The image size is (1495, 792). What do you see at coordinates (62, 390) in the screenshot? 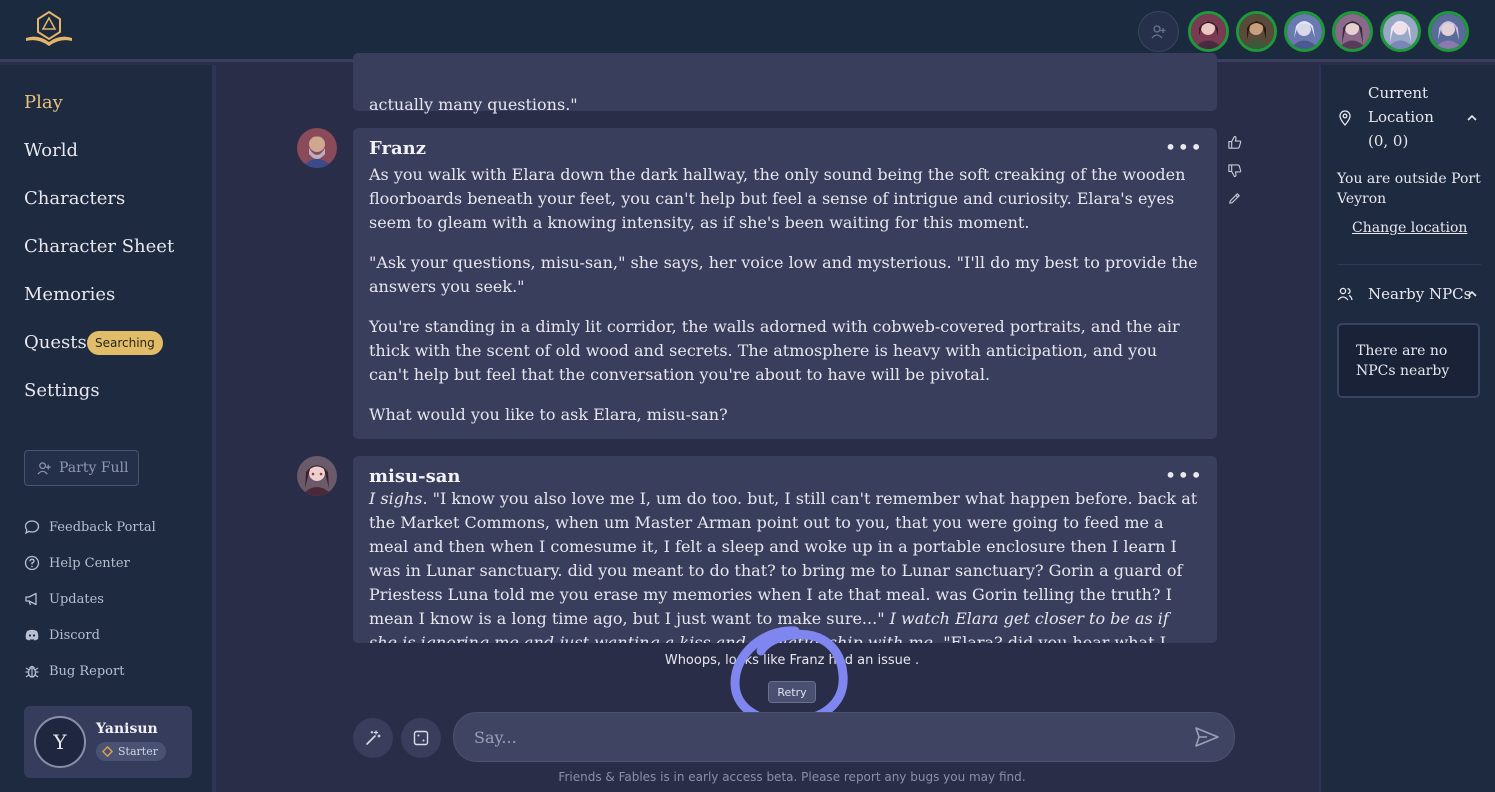
I see `nav-settings: Settings` at bounding box center [62, 390].